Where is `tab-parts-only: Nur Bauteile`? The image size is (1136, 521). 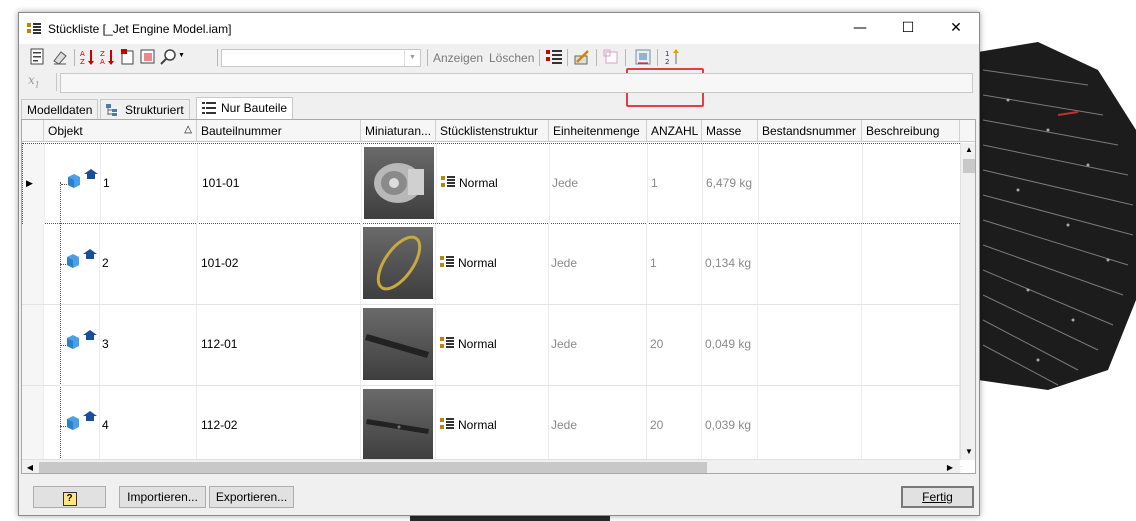
tab-parts-only: Nur Bauteile is located at coordinates (245, 108).